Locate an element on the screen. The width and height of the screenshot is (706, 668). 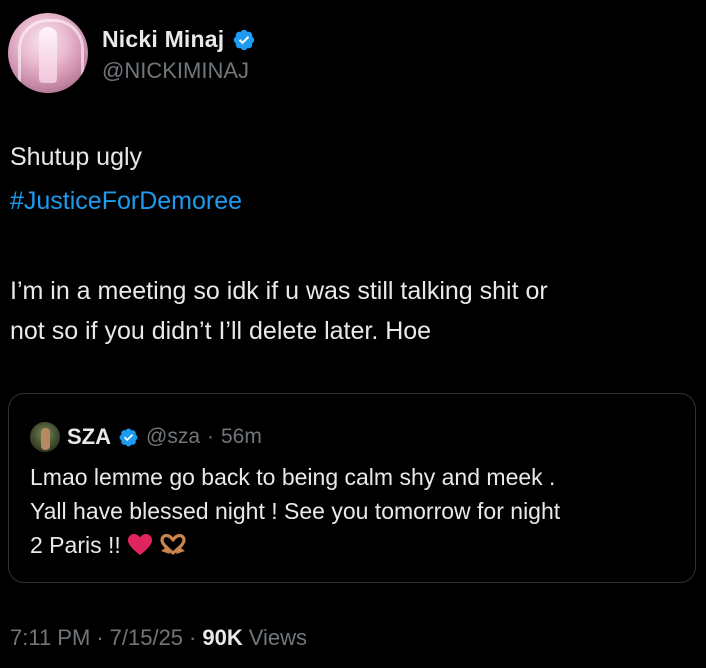
quoted-text-line: 2 Paris !! is located at coordinates (75, 545).